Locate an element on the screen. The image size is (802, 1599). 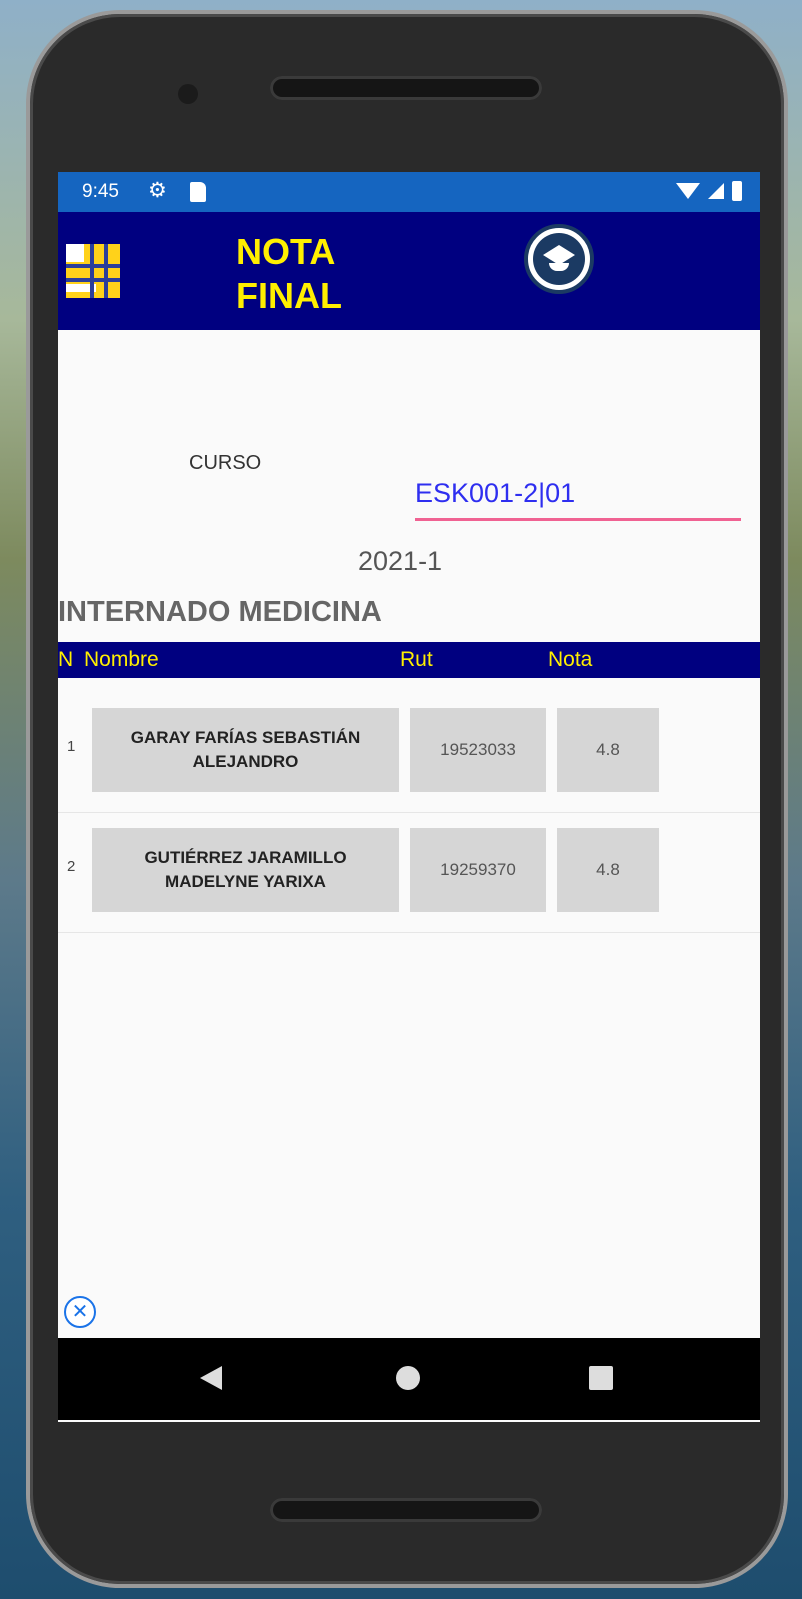
app-logo-icon is located at coordinates (93, 271).